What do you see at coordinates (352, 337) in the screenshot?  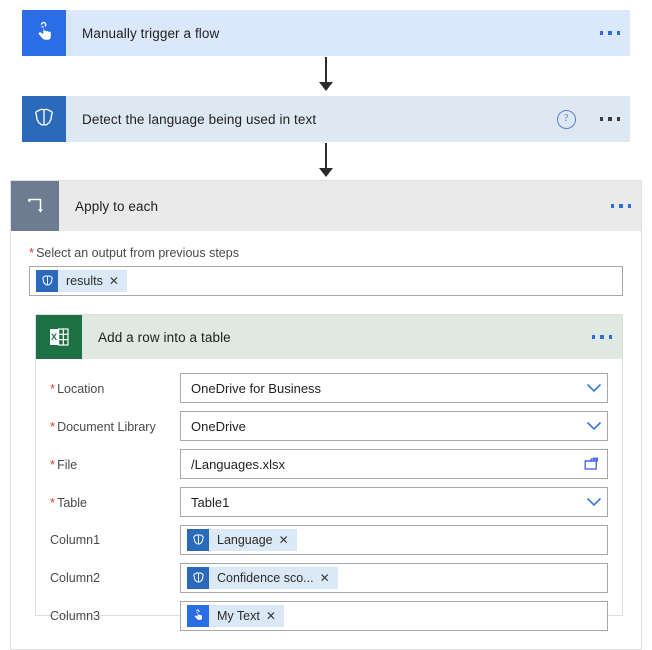 I see `excel-card-header-body: Add a row into a table` at bounding box center [352, 337].